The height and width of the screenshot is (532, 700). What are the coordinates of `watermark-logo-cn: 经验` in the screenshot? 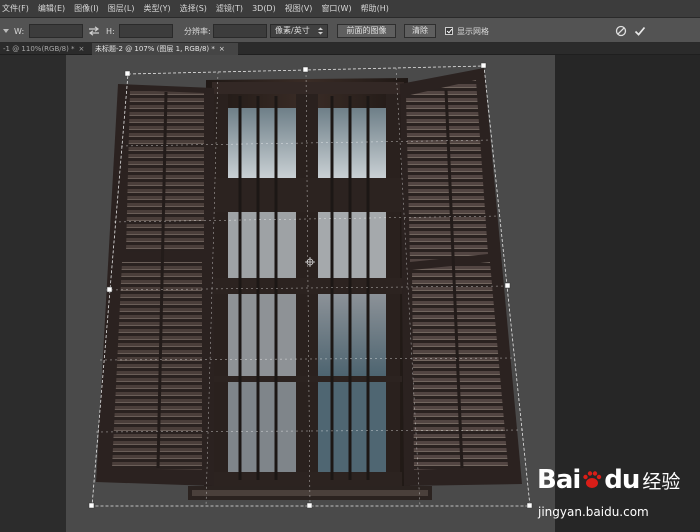 It's located at (661, 481).